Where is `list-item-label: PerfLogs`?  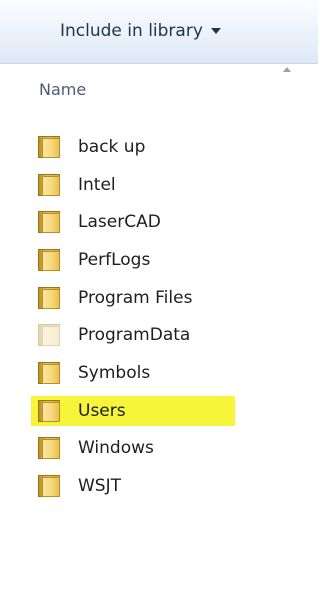 list-item-label: PerfLogs is located at coordinates (114, 259).